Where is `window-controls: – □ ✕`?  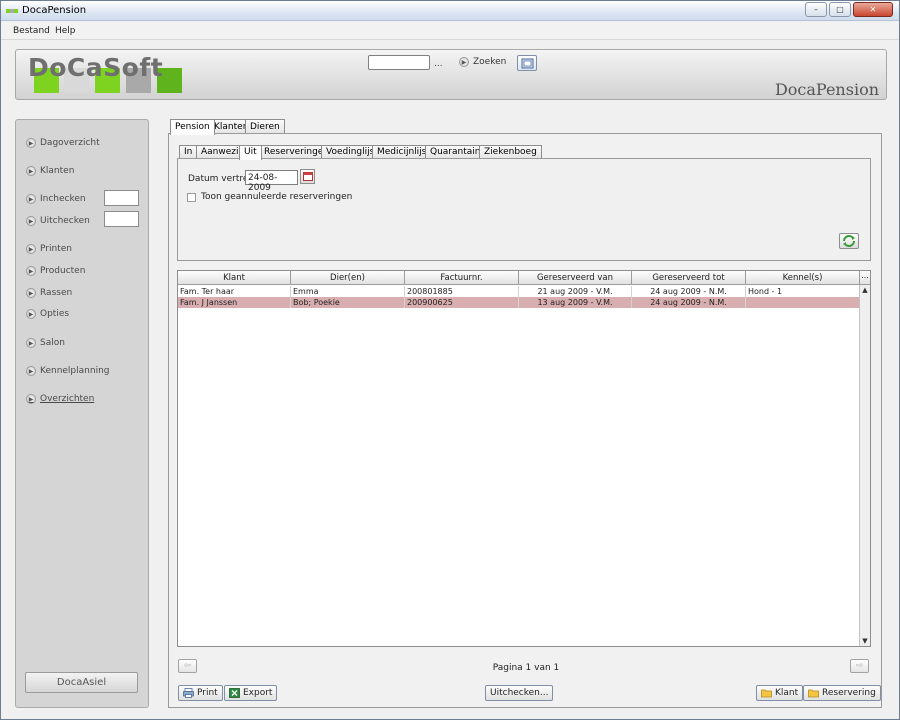 window-controls: – □ ✕ is located at coordinates (848, 9).